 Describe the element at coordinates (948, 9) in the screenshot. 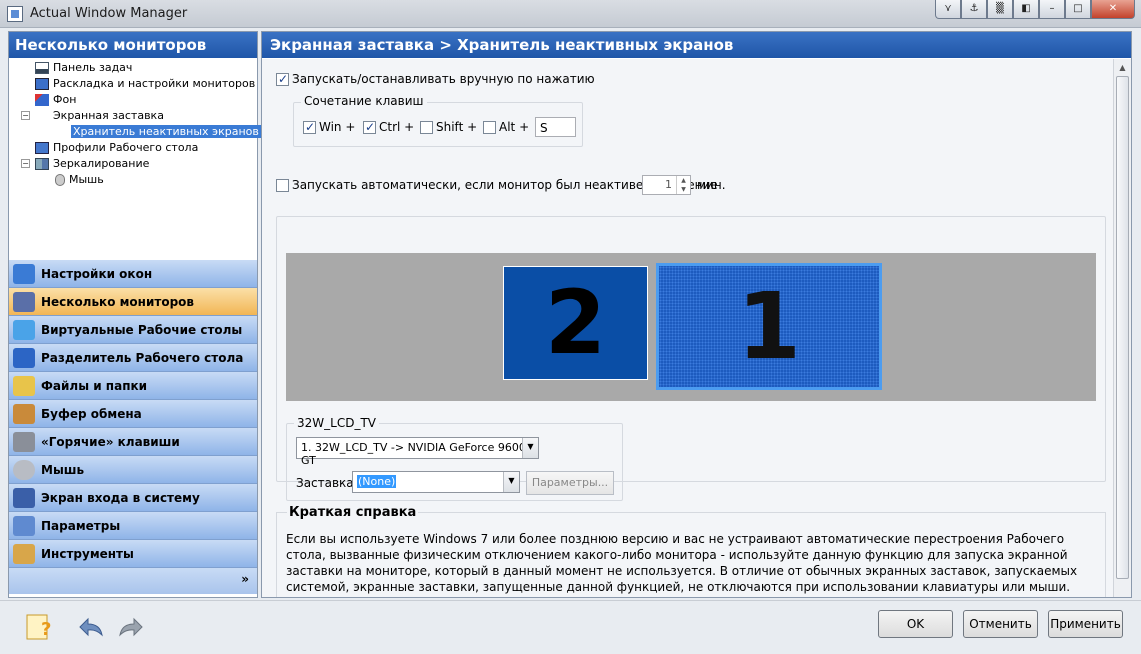

I see `roll-up-icon: ⋎` at that location.